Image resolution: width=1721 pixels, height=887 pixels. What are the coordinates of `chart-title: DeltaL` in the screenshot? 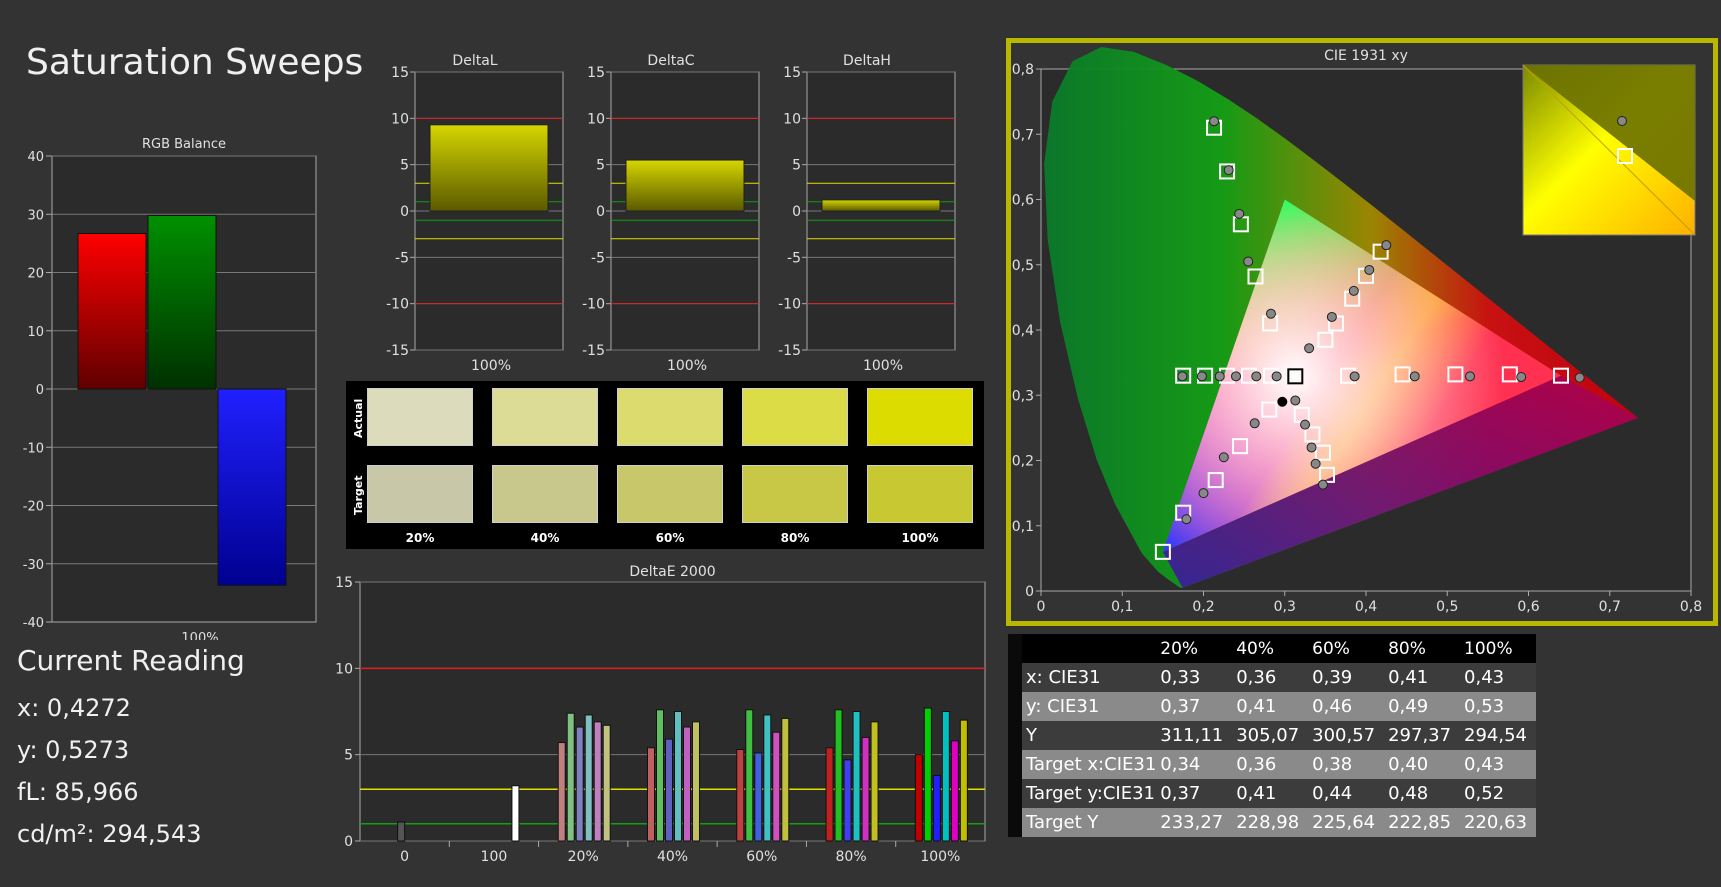 It's located at (474, 61).